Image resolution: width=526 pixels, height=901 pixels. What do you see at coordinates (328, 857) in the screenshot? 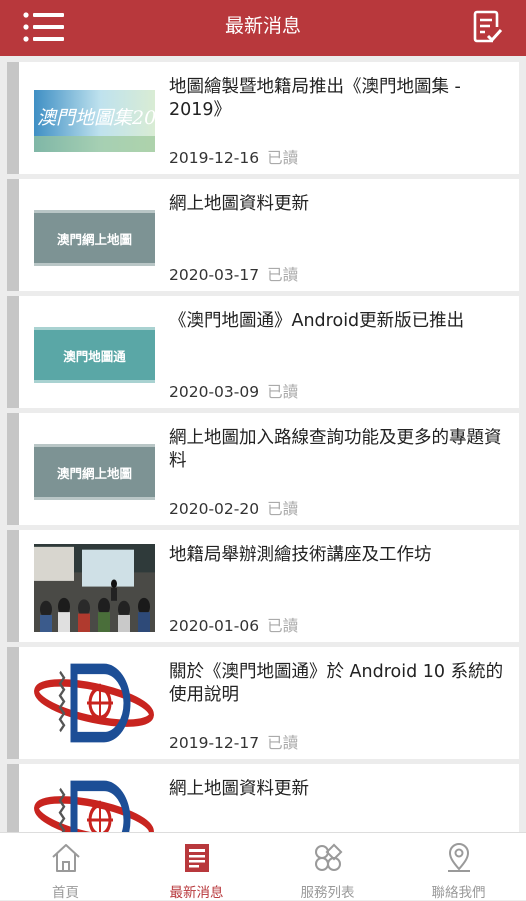
I see `services-icon` at bounding box center [328, 857].